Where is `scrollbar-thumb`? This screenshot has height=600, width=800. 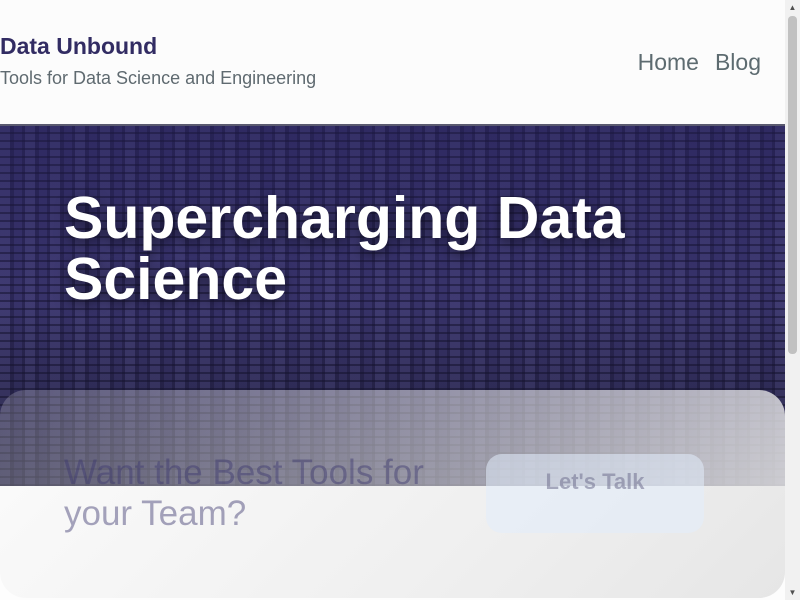 scrollbar-thumb is located at coordinates (792, 185).